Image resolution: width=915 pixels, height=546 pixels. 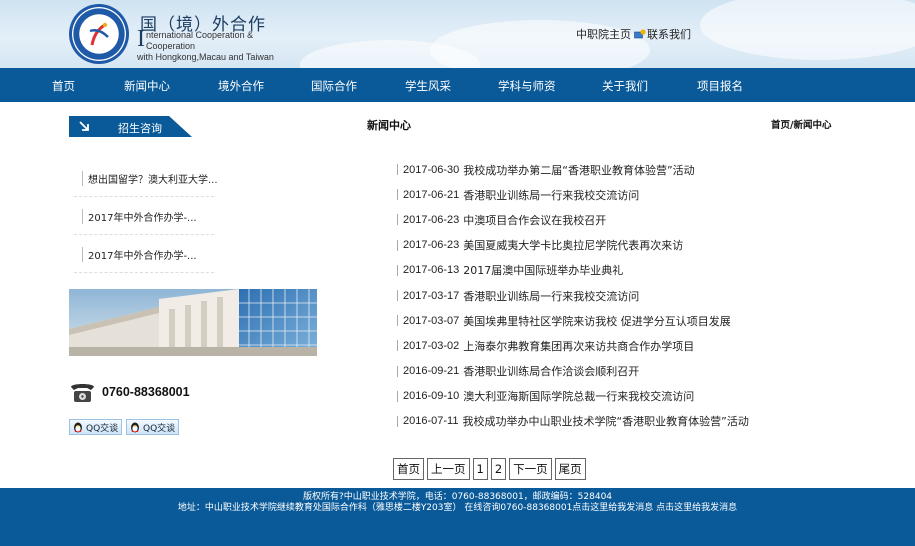 What do you see at coordinates (431, 270) in the screenshot?
I see `news-date: 2017-06-13` at bounding box center [431, 270].